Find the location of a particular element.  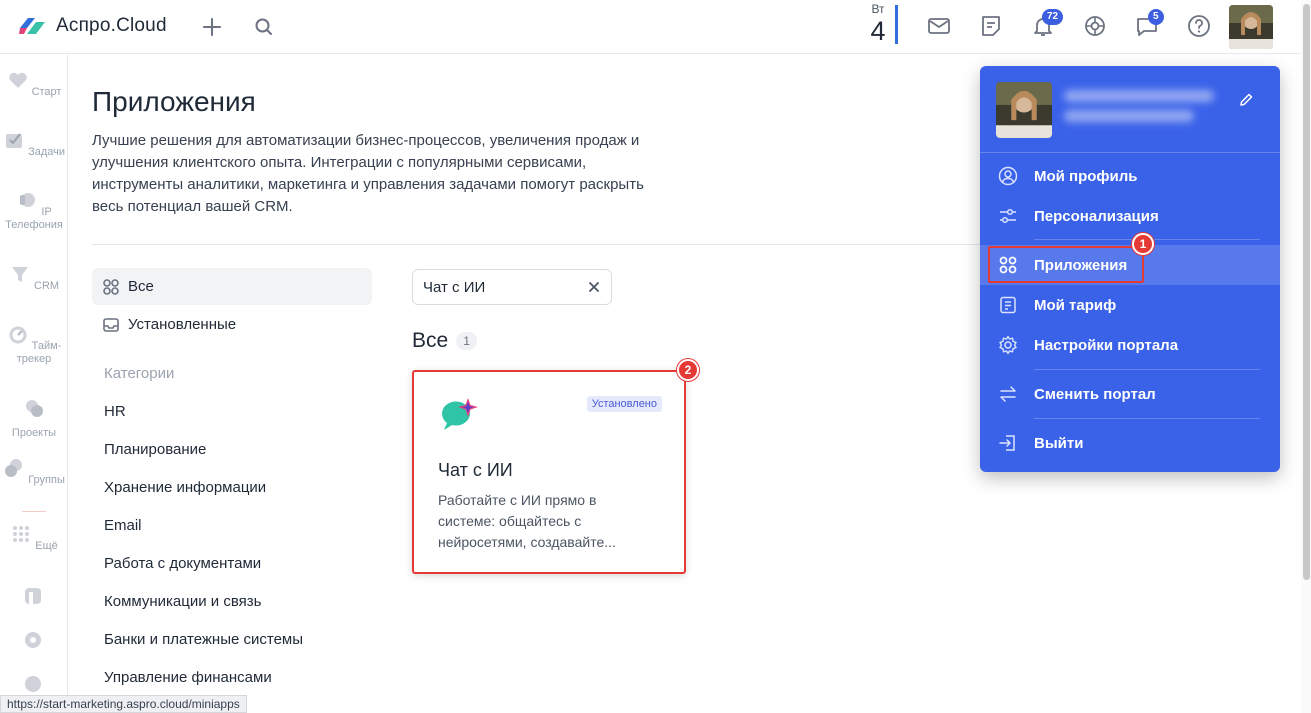

page-title: Приложения is located at coordinates (174, 101).